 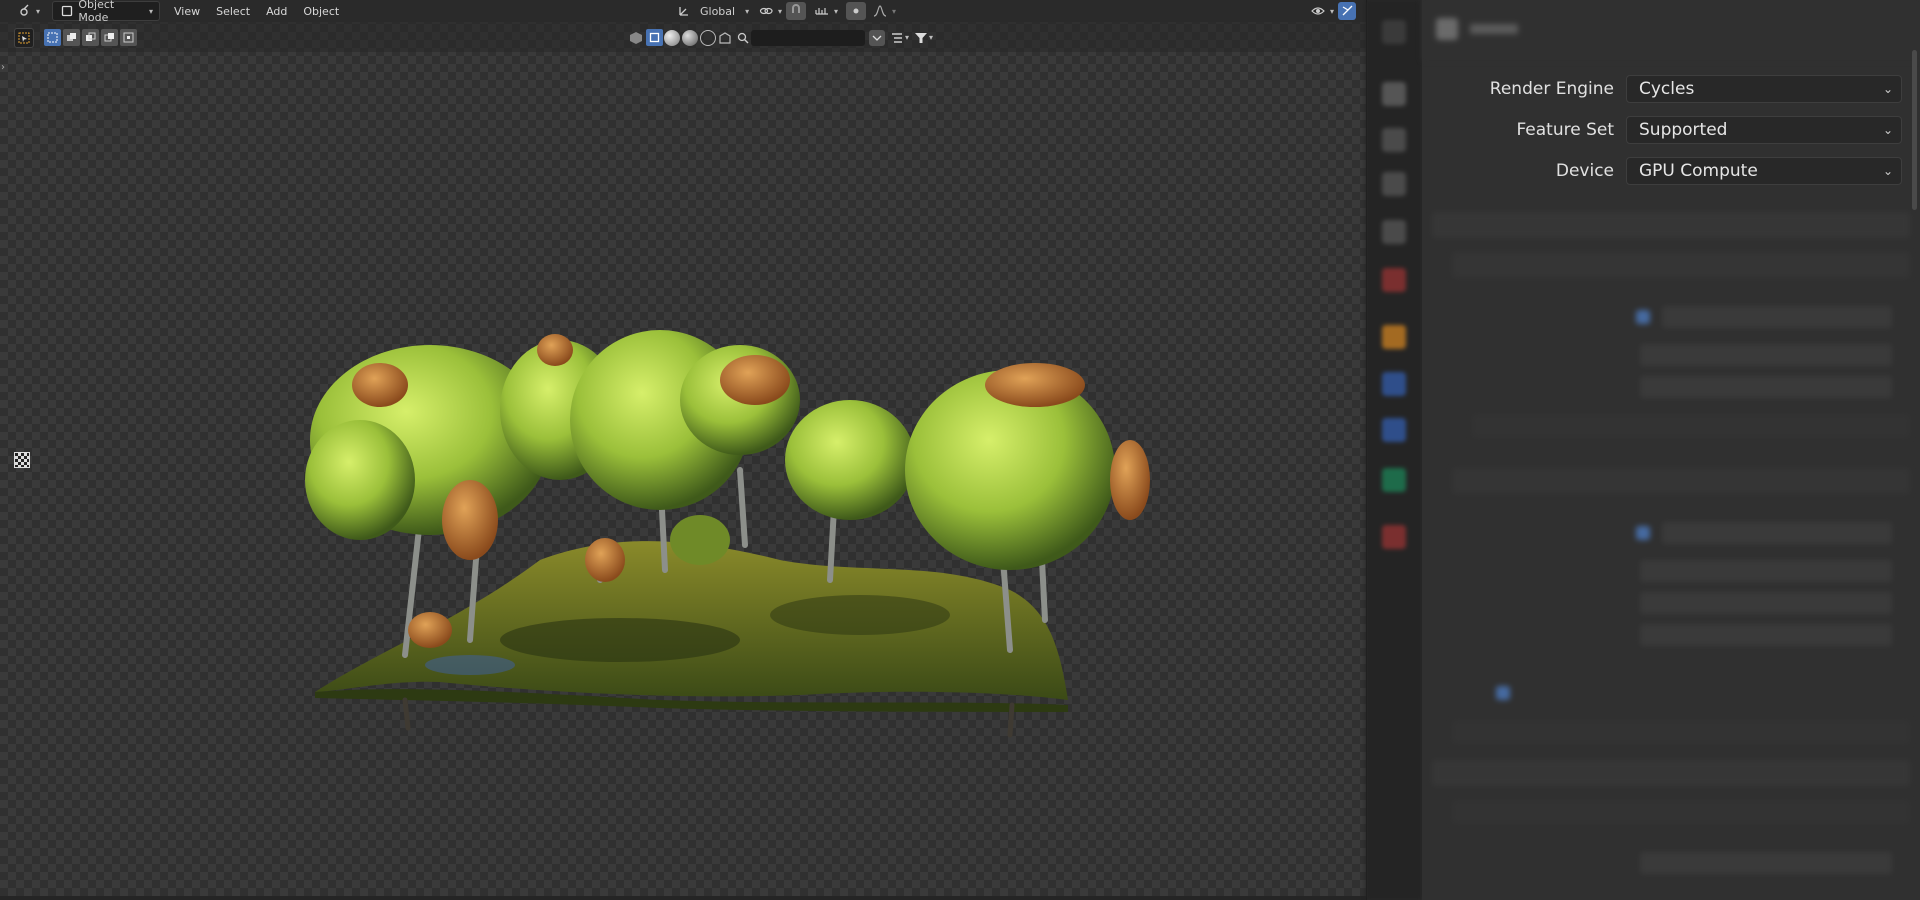 I want to click on render-properties-icon, so click(x=1447, y=29).